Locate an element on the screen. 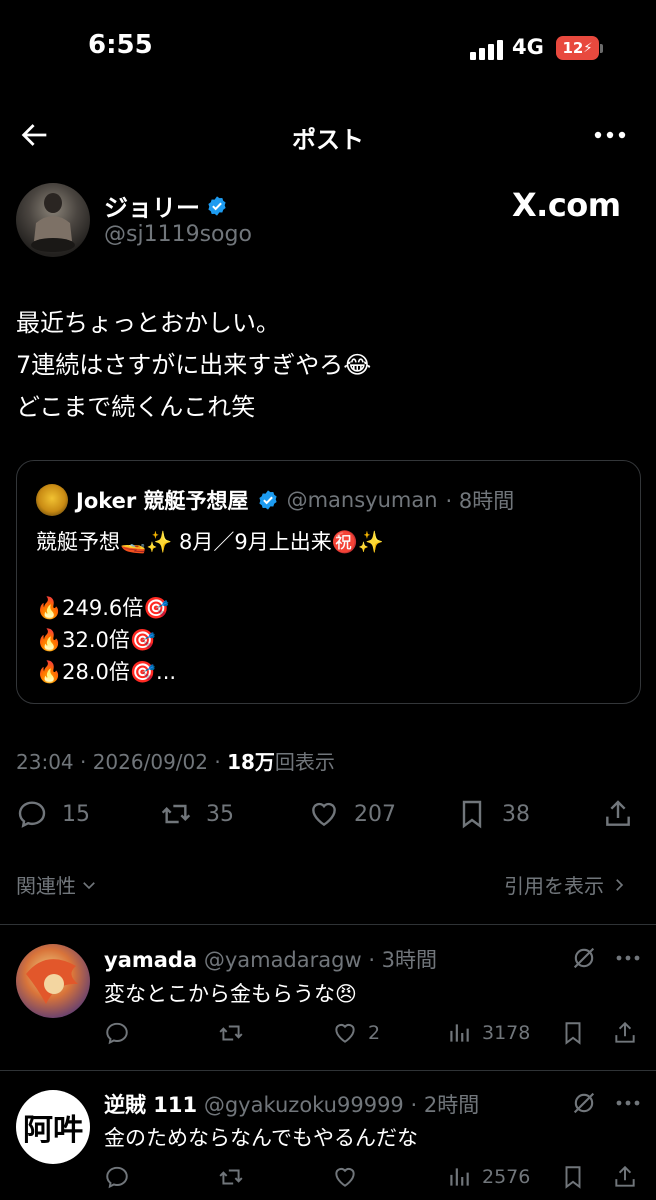 This screenshot has height=1200, width=656. view-label: 回表示 is located at coordinates (304, 762).